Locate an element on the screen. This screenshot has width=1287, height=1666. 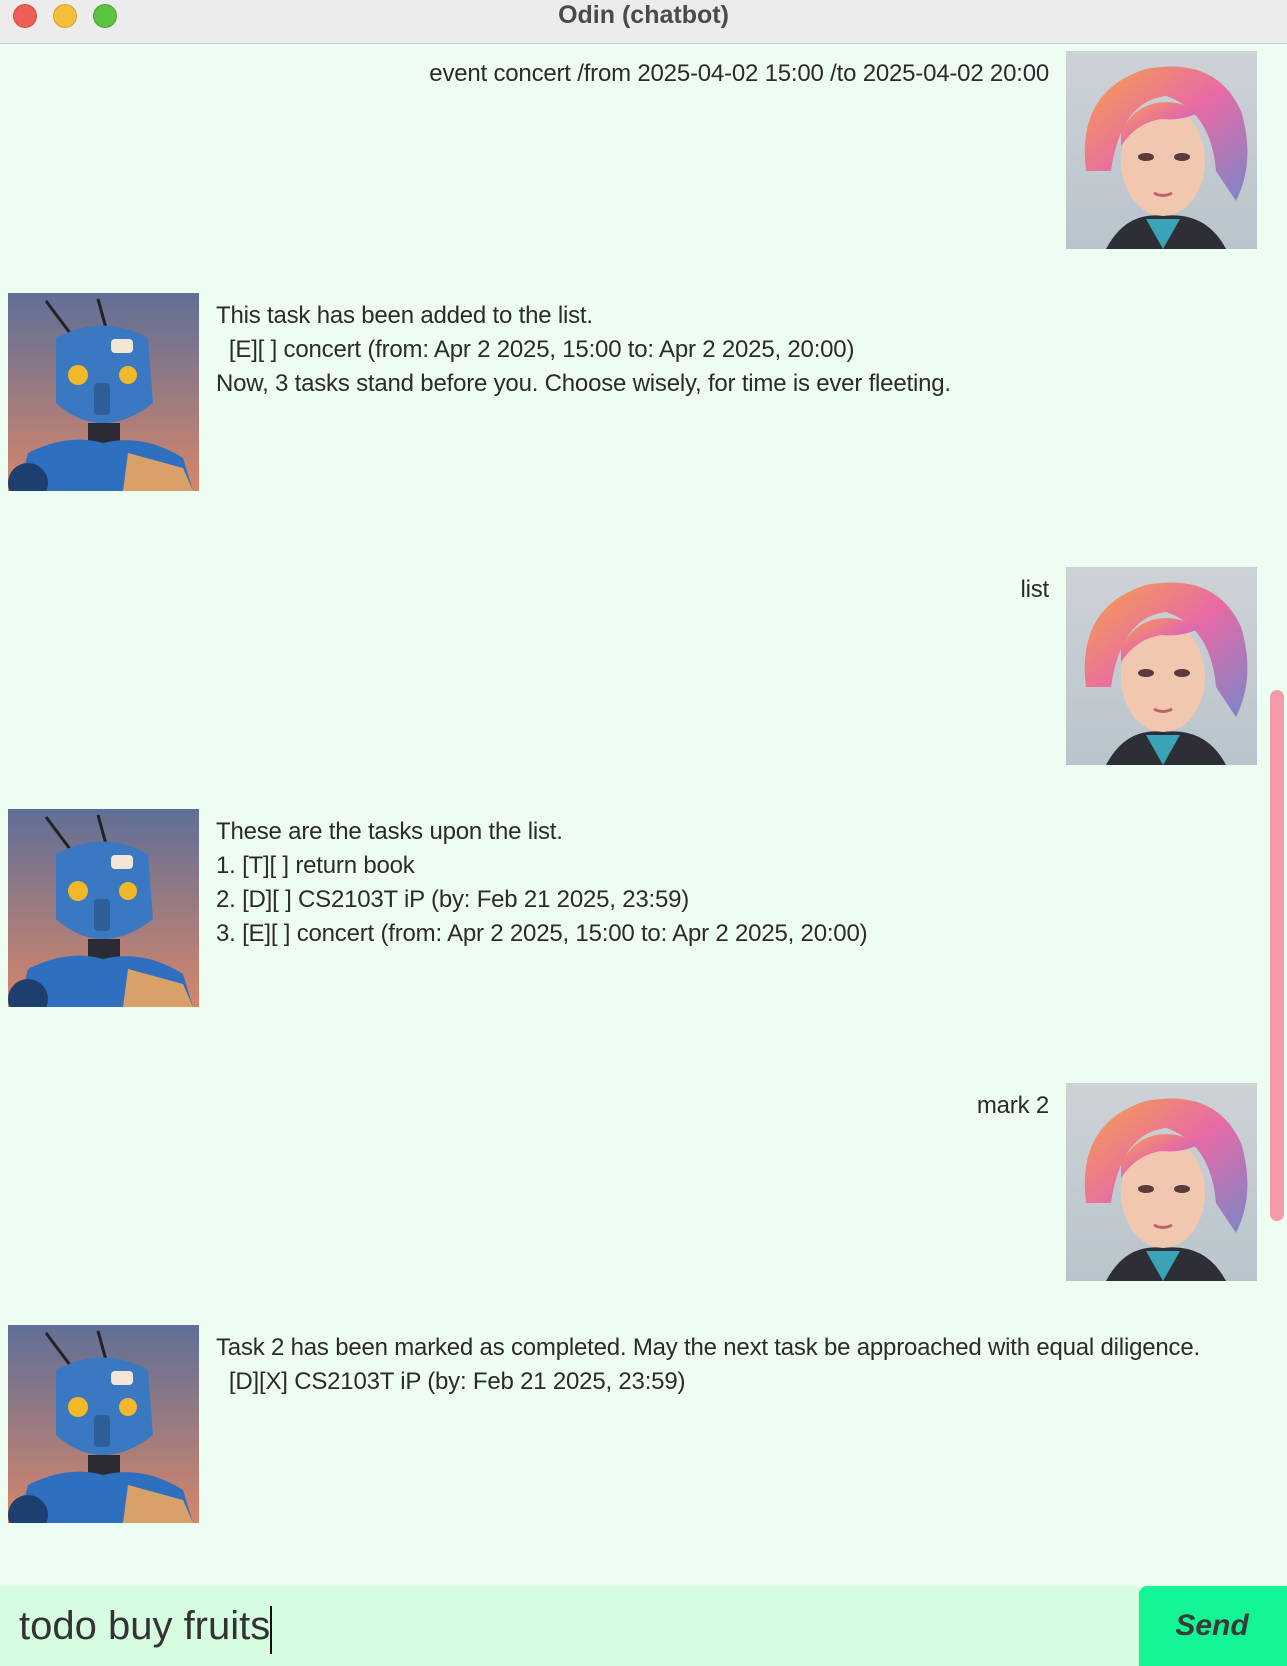
text-caret is located at coordinates (271, 1630).